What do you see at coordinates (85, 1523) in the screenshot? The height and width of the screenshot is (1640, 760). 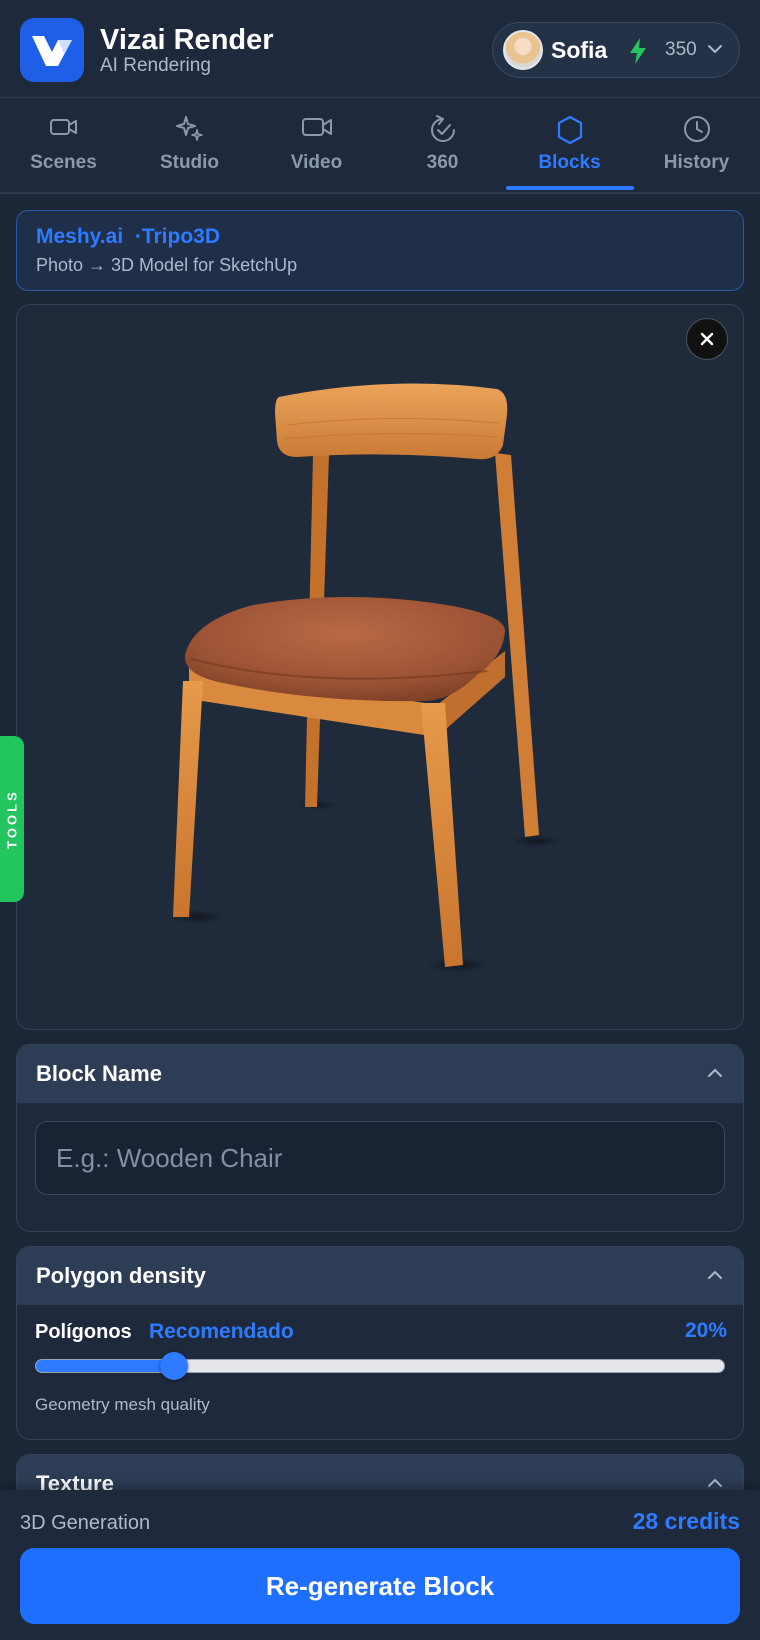 I see `generation-label: 3D Generation` at bounding box center [85, 1523].